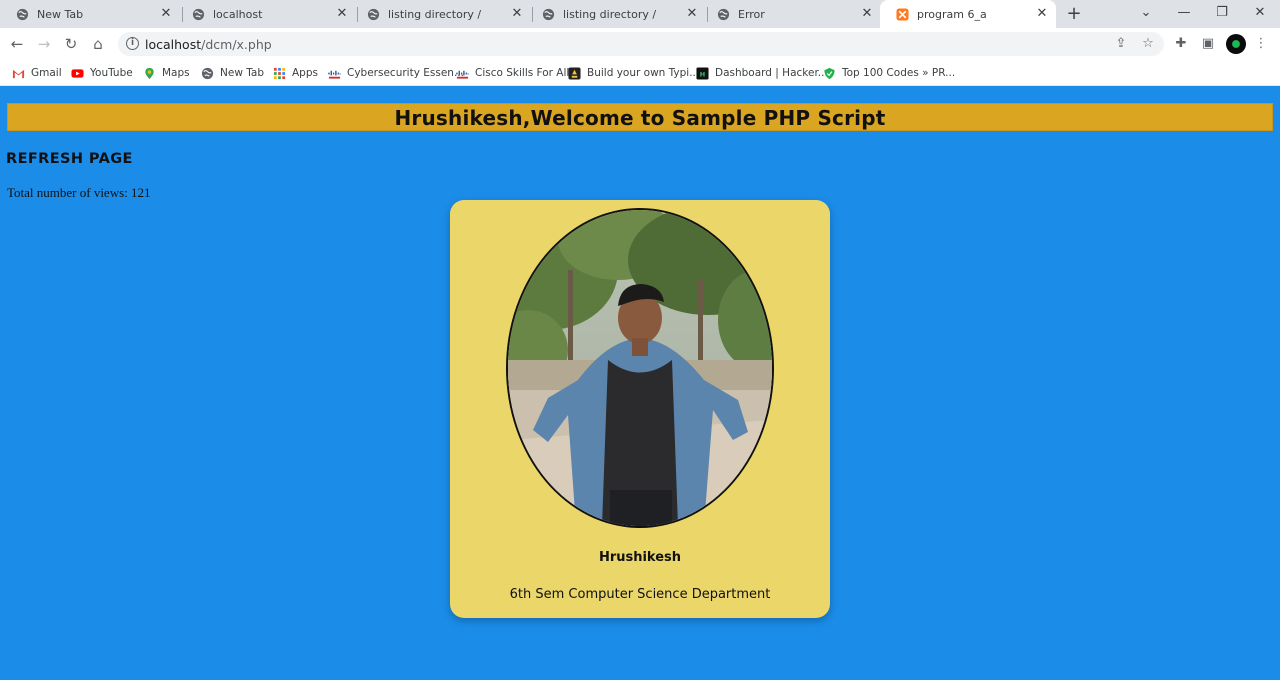 The image size is (1280, 680). I want to click on bookmark-label: Apps, so click(305, 73).